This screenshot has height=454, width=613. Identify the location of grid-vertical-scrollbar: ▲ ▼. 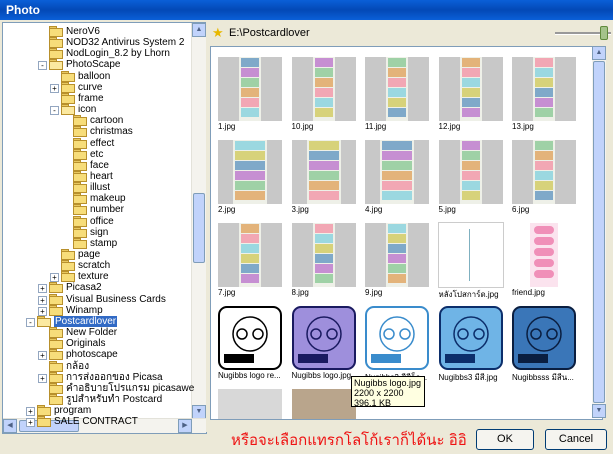
(599, 232).